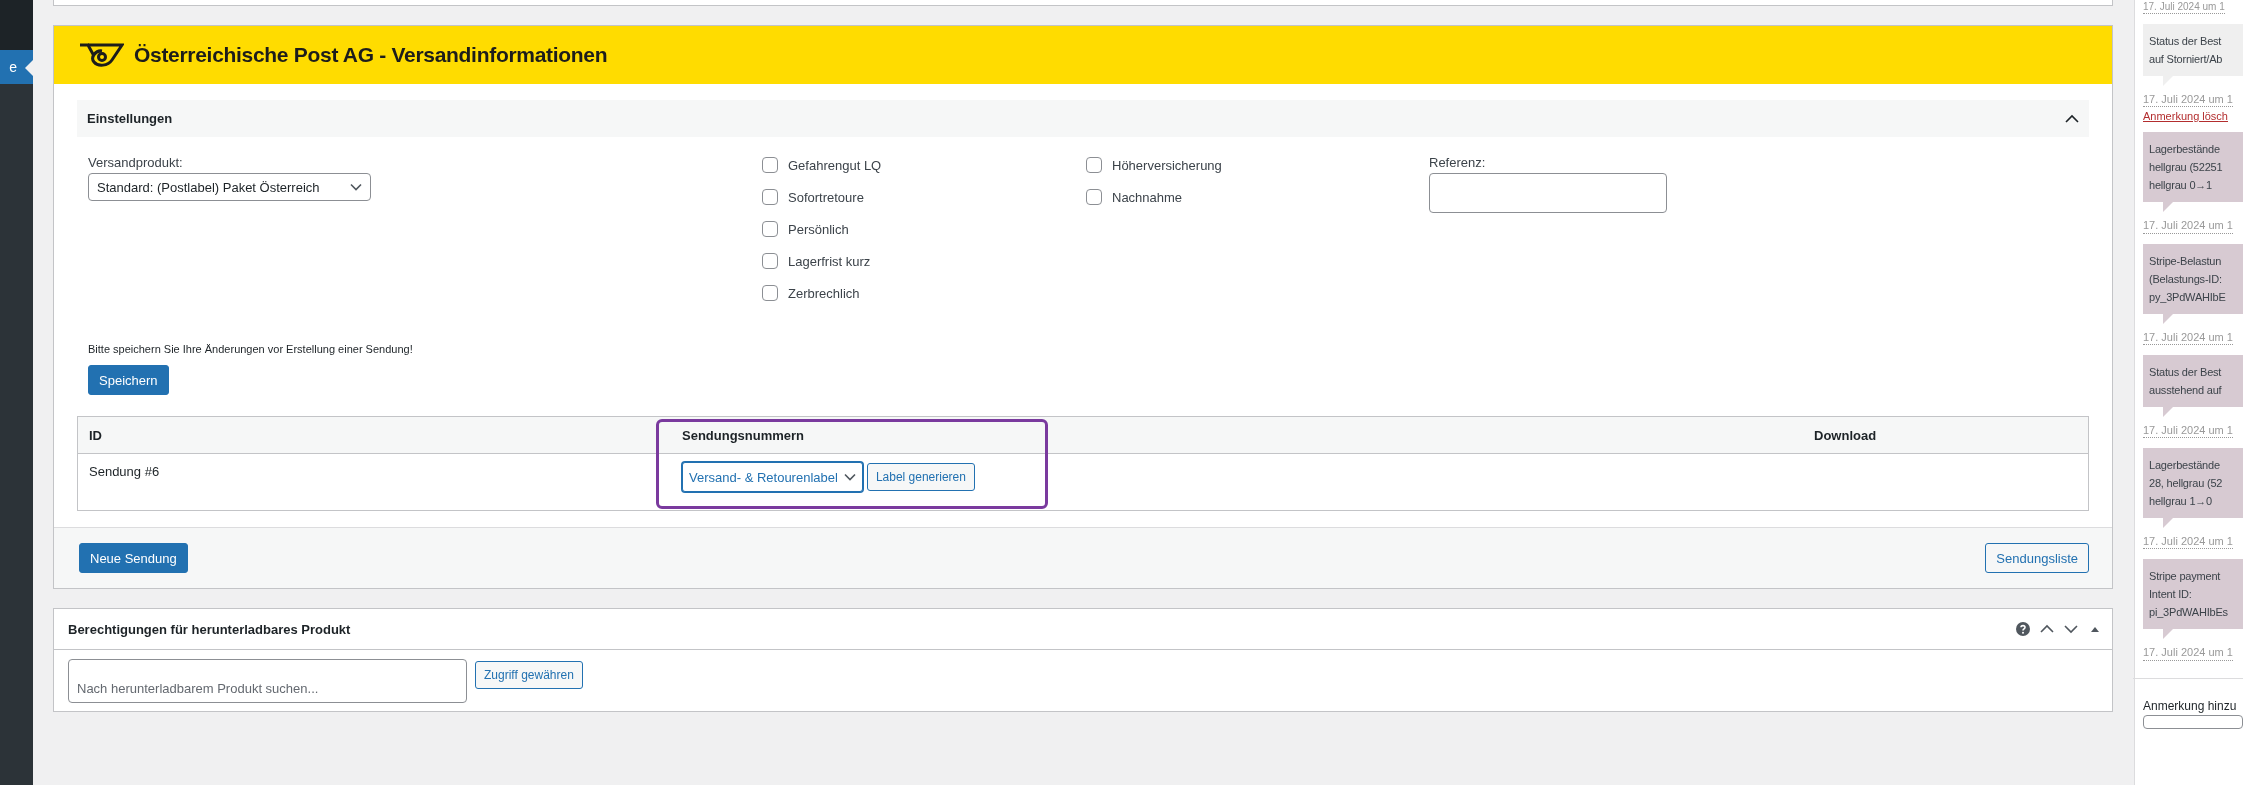 This screenshot has width=2243, height=785. I want to click on panel-title: Österreichische Post AG - Versandinformationen, so click(371, 55).